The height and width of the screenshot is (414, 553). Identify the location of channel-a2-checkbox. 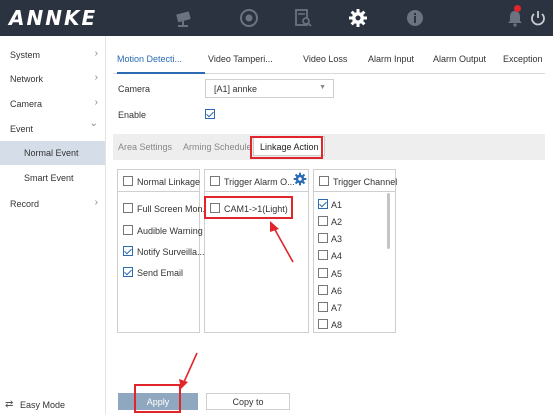
(323, 221).